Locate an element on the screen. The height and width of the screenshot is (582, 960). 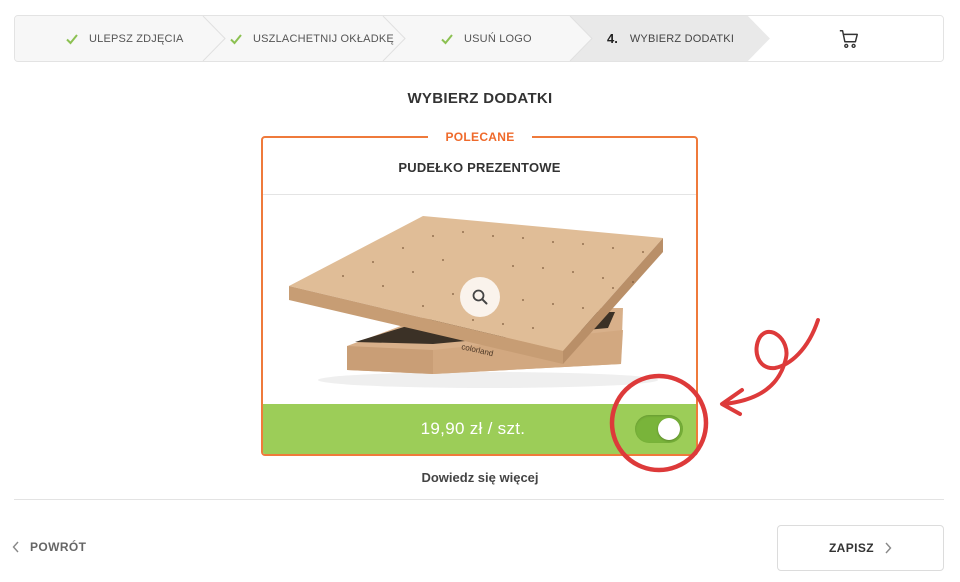
addon-price: 19,90 zł / szt. is located at coordinates (473, 428).